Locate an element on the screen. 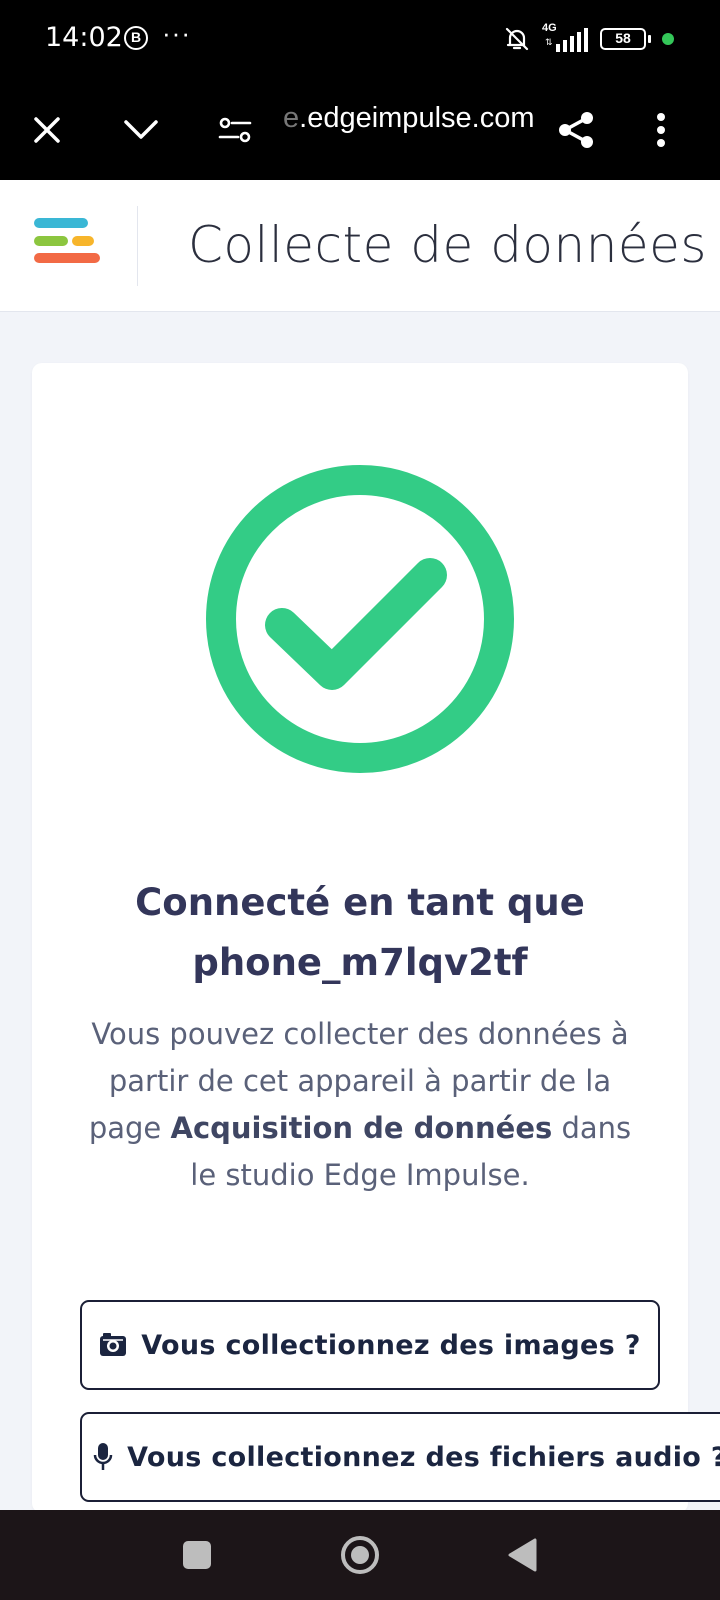 The image size is (720, 1600). privacy-indicator-icon is located at coordinates (668, 39).